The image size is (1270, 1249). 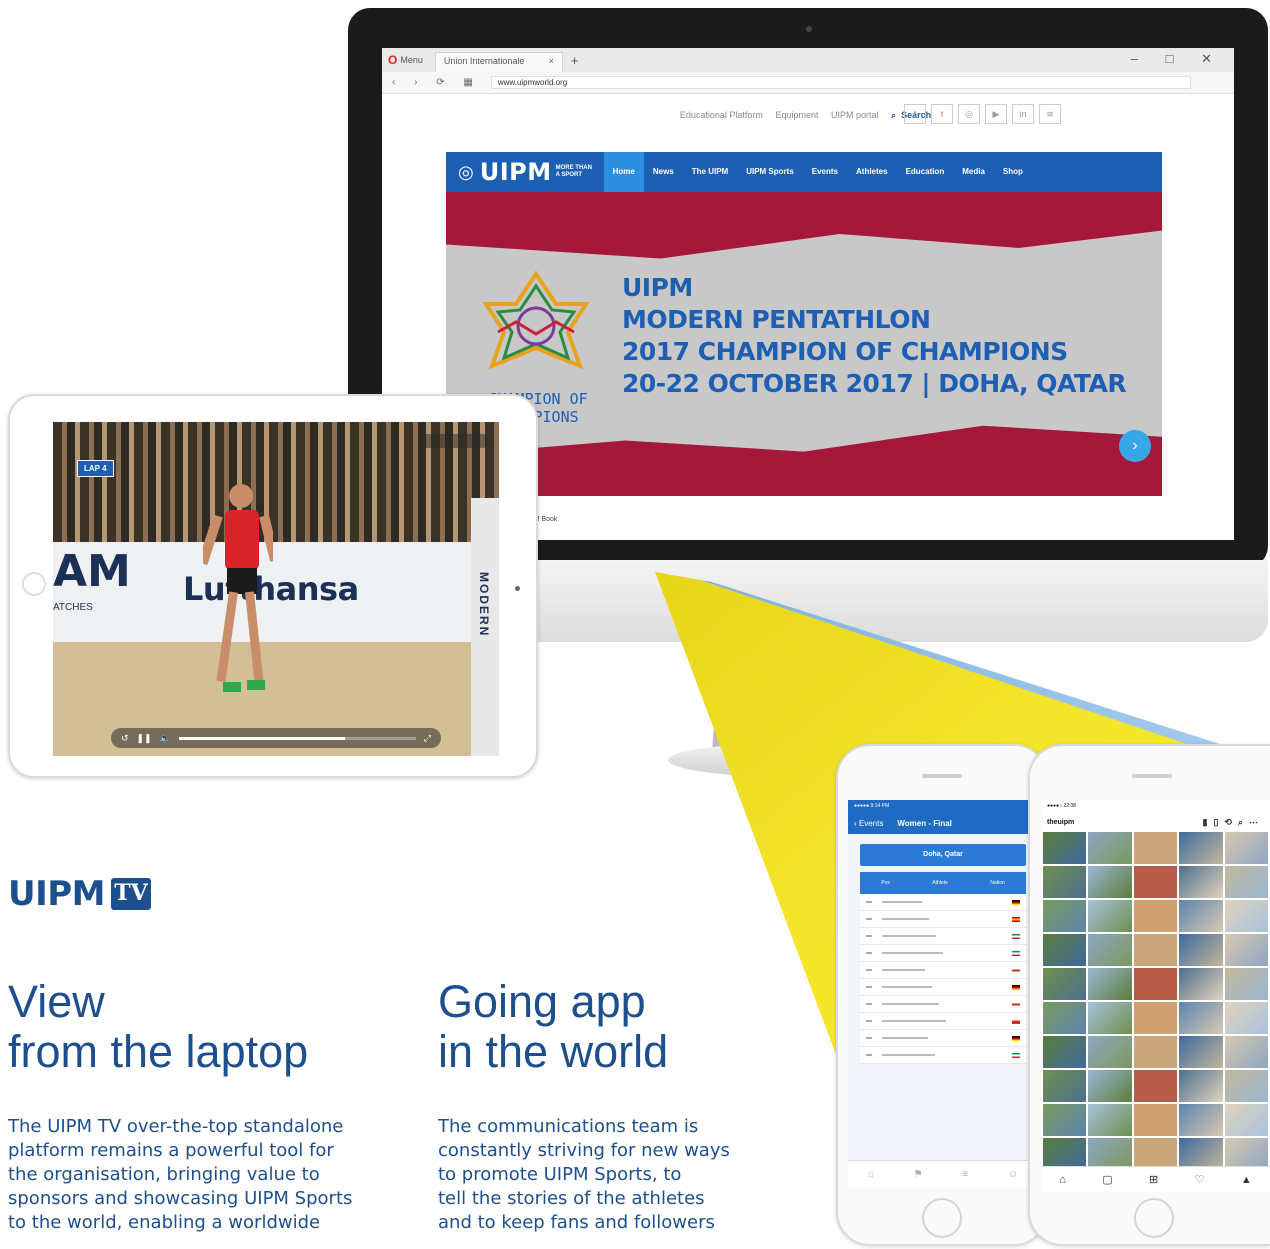 I want to click on twitter-icon: t, so click(x=942, y=114).